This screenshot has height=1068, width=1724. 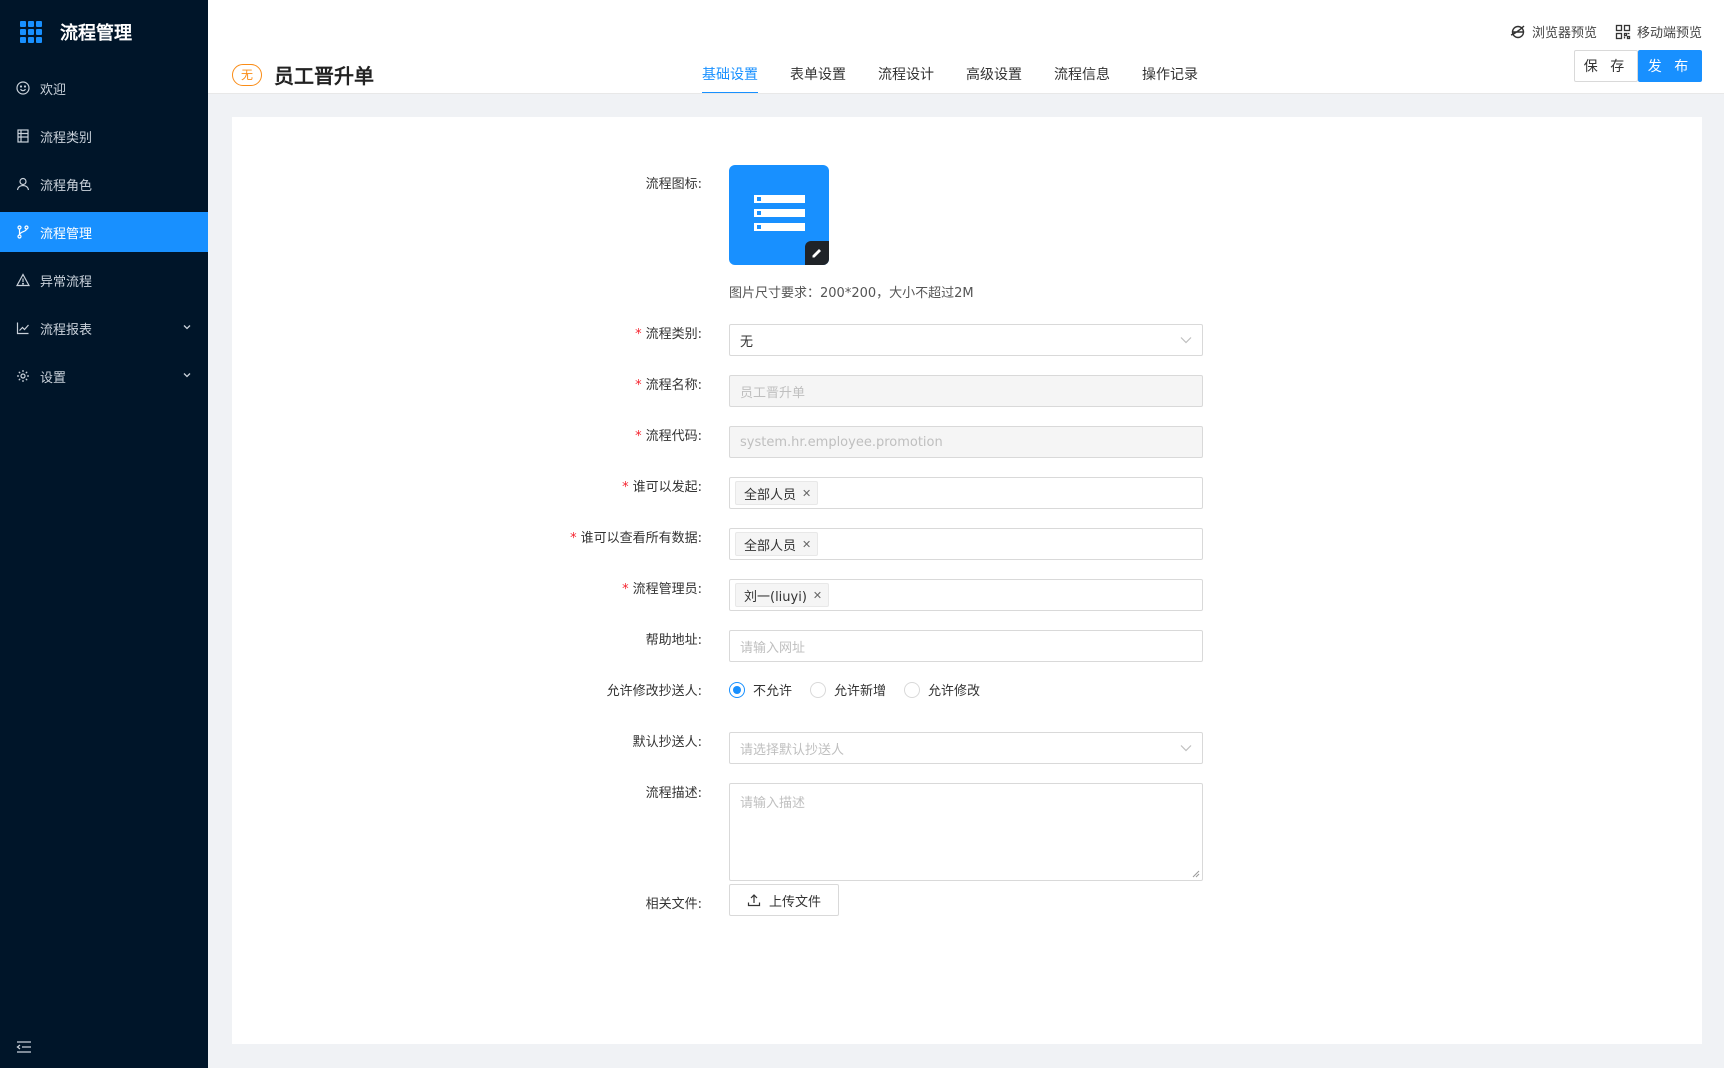 What do you see at coordinates (760, 689) in the screenshot?
I see `radio-not-allowed: 不允许` at bounding box center [760, 689].